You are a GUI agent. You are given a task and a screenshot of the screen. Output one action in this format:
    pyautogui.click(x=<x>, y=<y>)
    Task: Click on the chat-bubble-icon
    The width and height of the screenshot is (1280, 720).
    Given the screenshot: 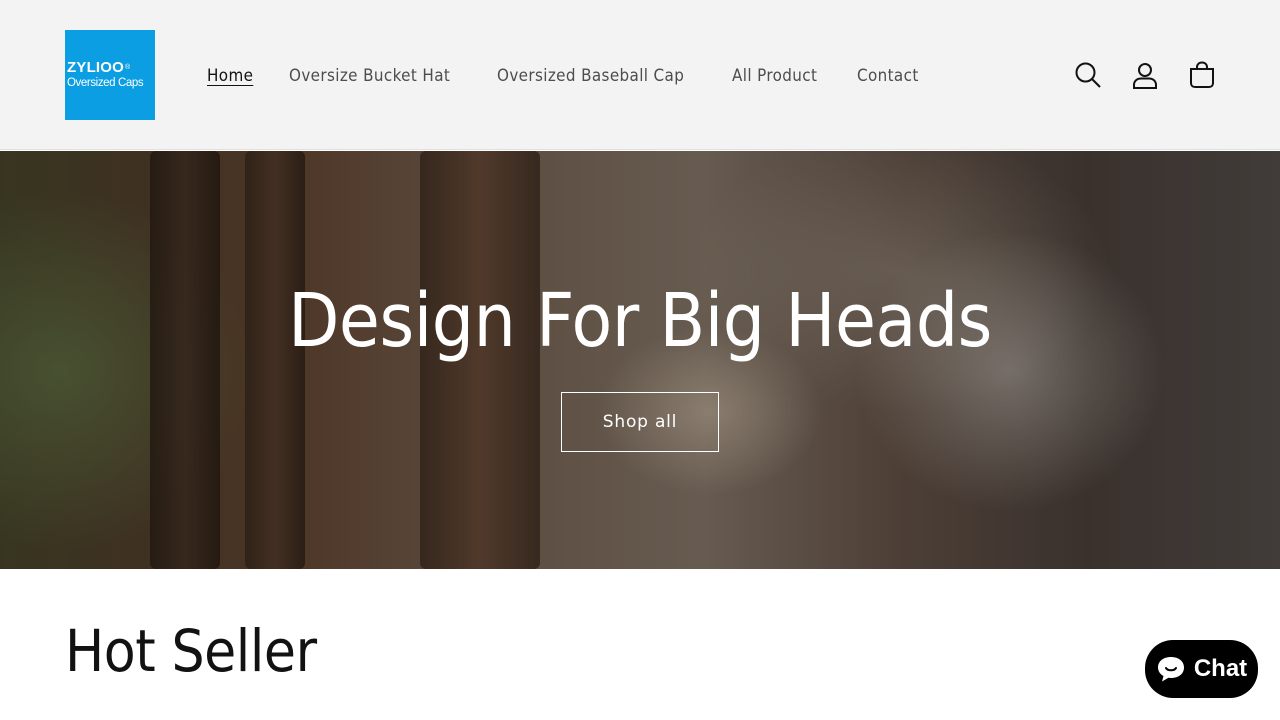 What is the action you would take?
    pyautogui.click(x=1170, y=669)
    